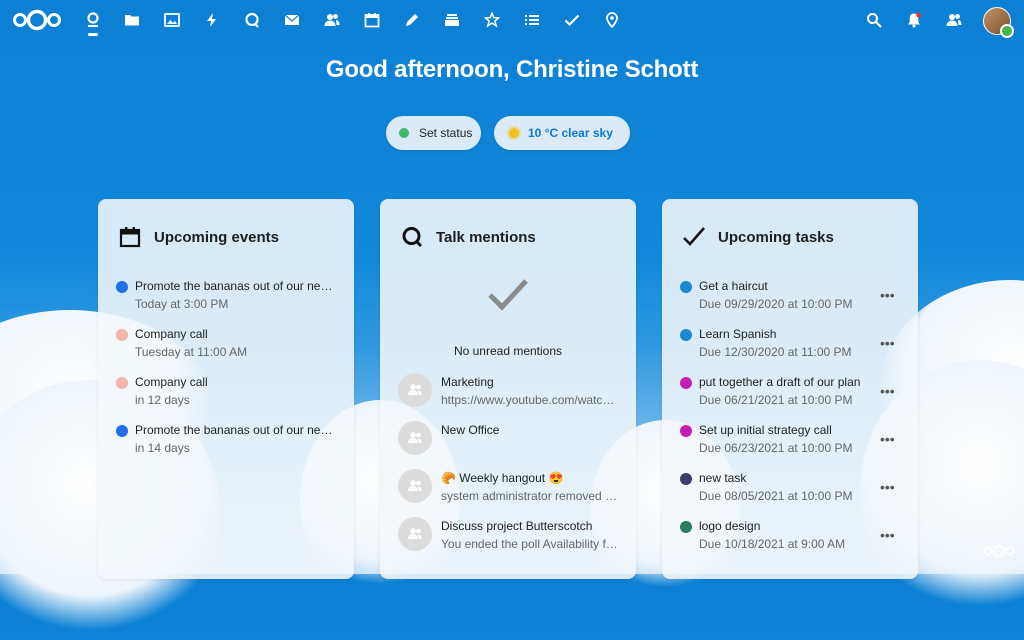 Image resolution: width=1024 pixels, height=640 pixels. What do you see at coordinates (191, 352) in the screenshot?
I see `event-time: Tuesday at 11:00 AM` at bounding box center [191, 352].